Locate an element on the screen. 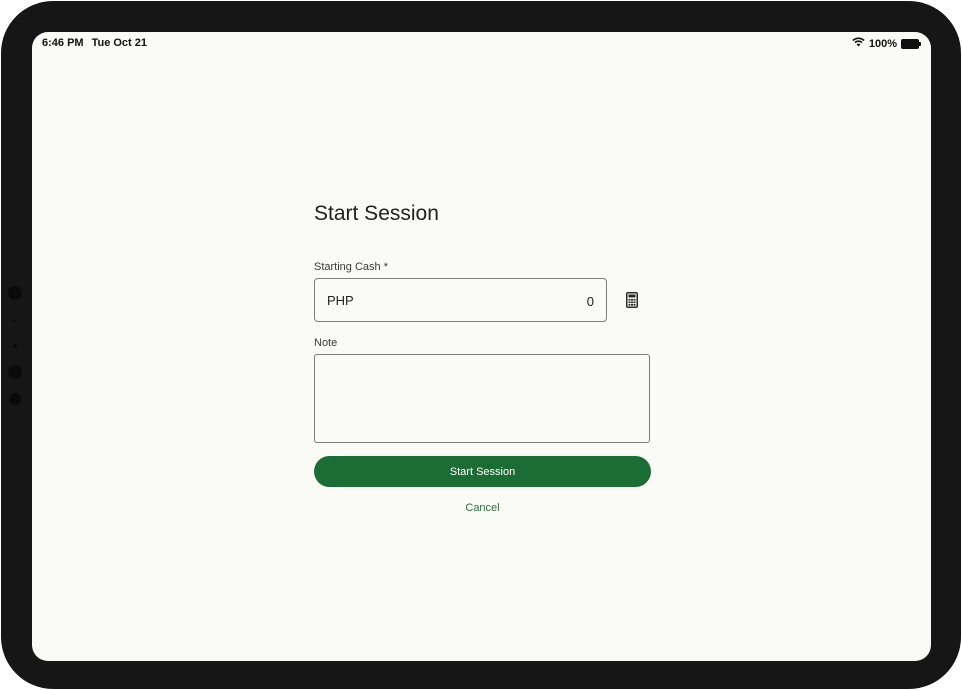 Image resolution: width=962 pixels, height=690 pixels. calculator-icon is located at coordinates (632, 302).